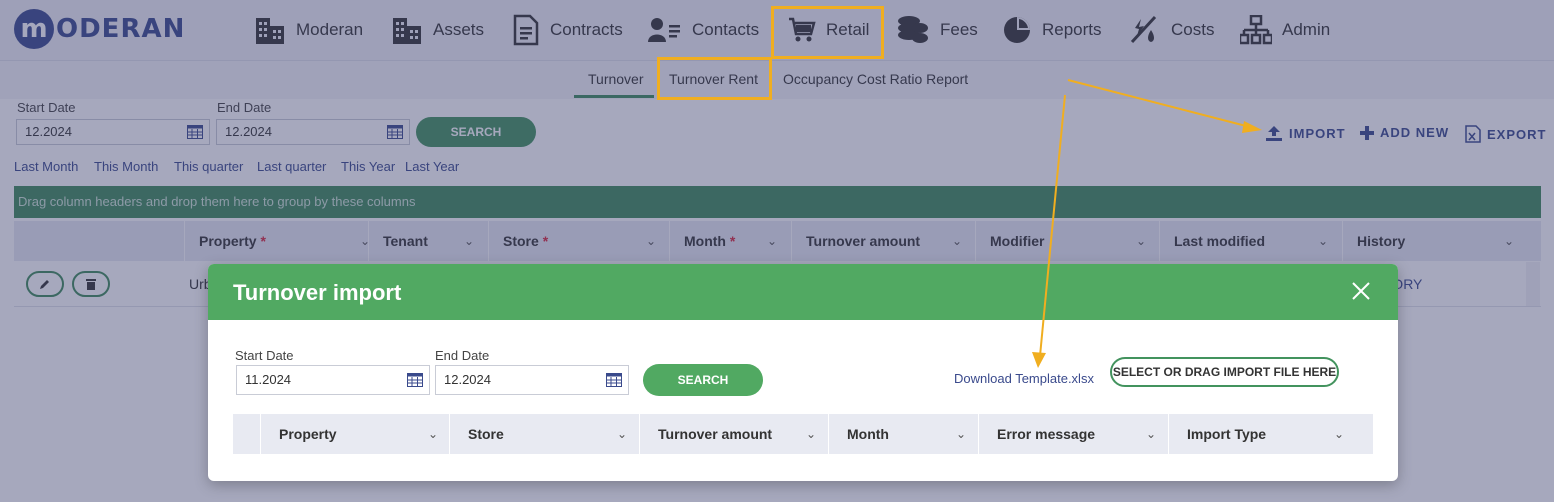 The width and height of the screenshot is (1554, 502). Describe the element at coordinates (467, 379) in the screenshot. I see `modal-end-date-value: 12.2024` at that location.